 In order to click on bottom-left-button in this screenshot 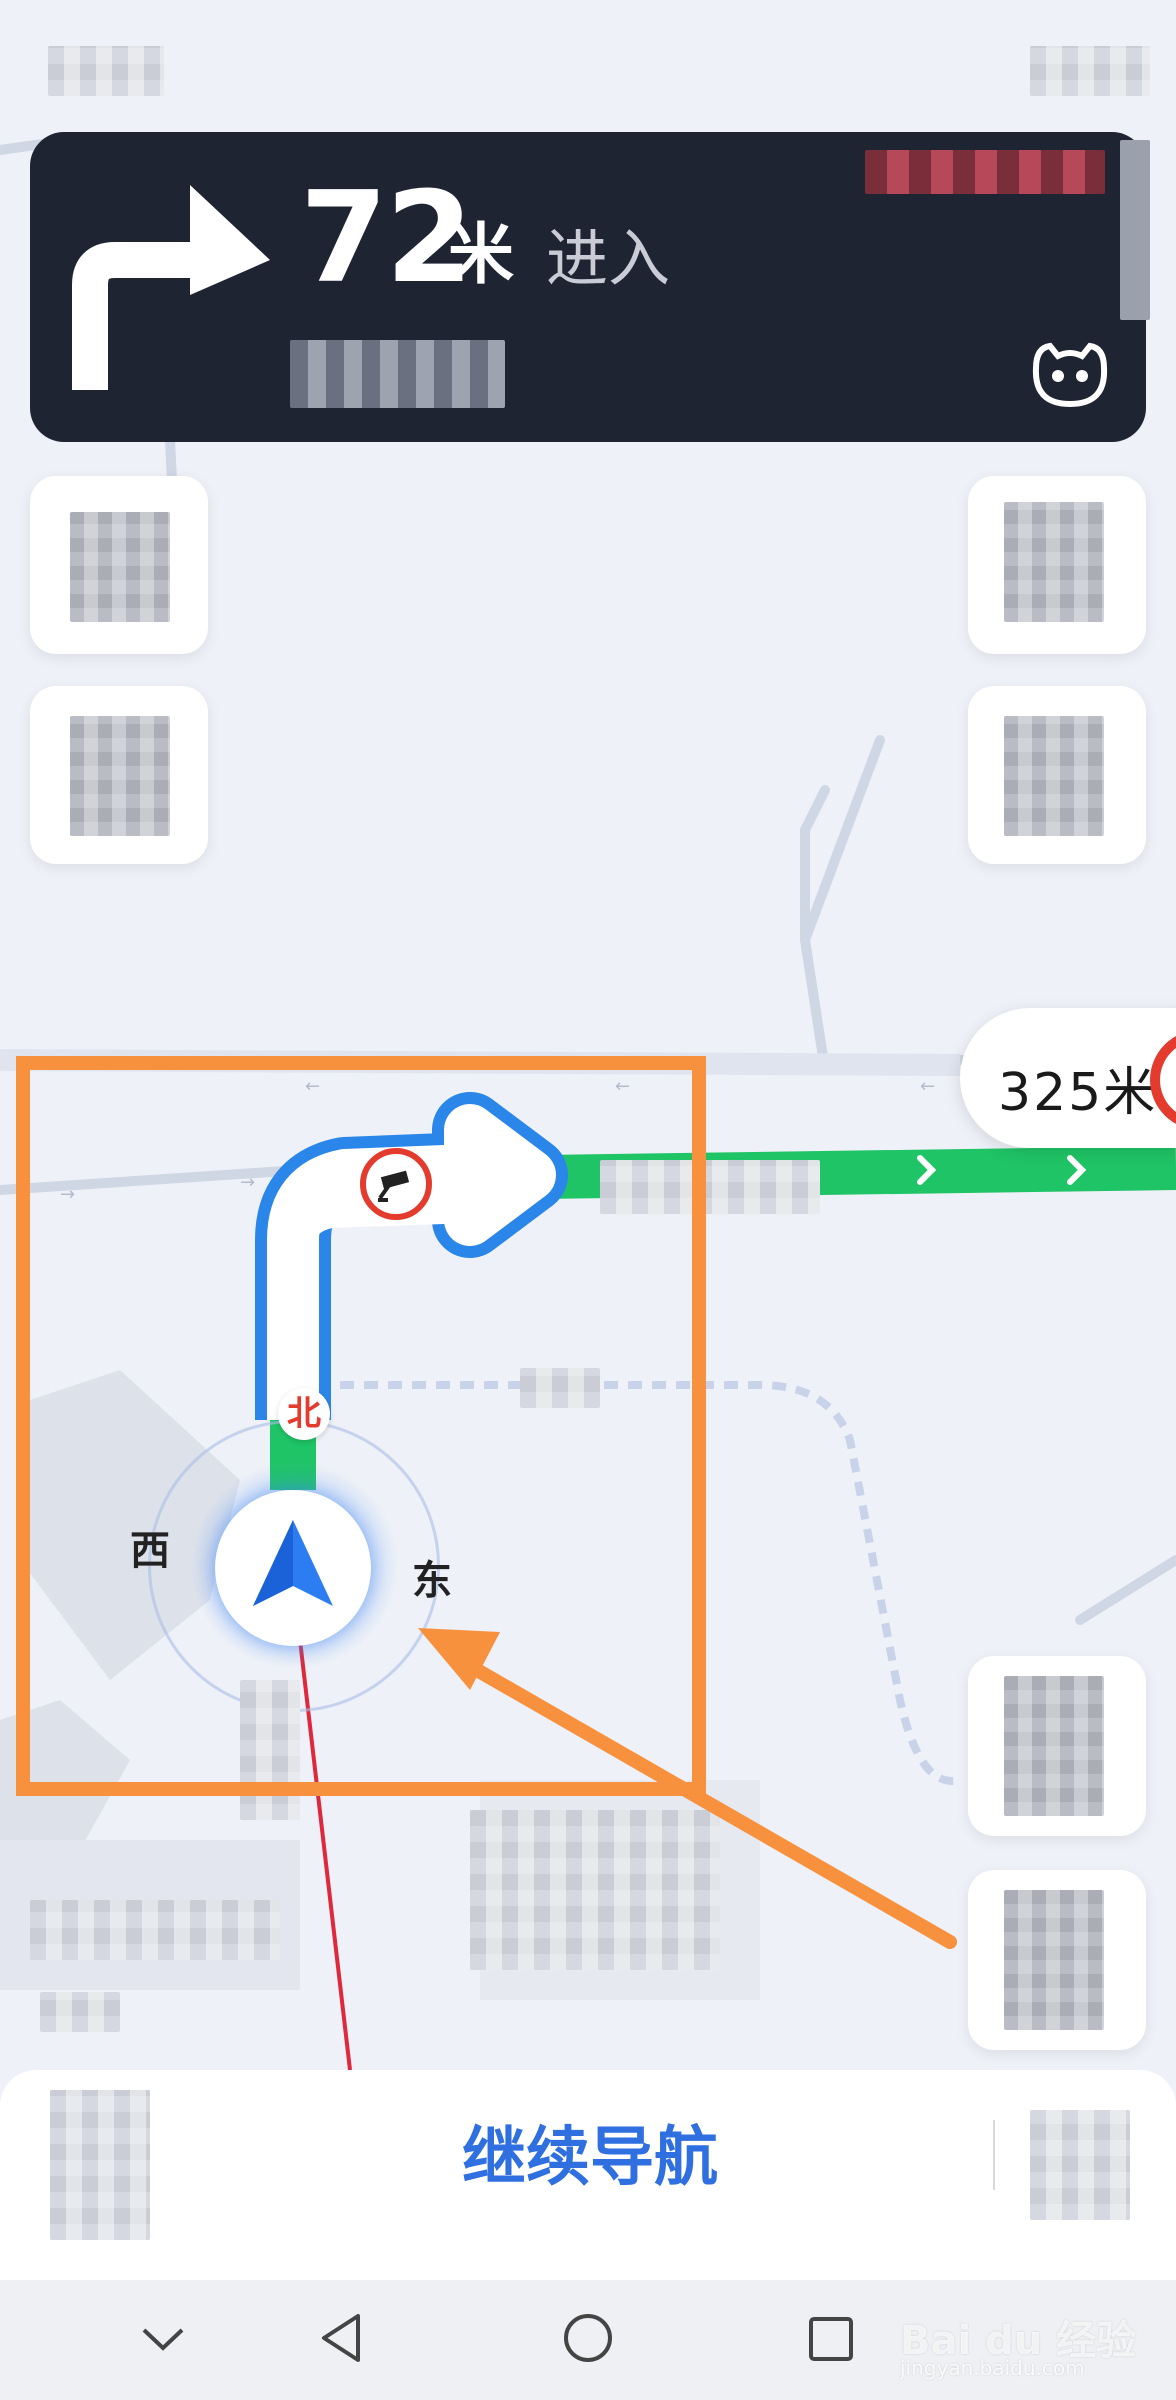, I will do `click(100, 2165)`.